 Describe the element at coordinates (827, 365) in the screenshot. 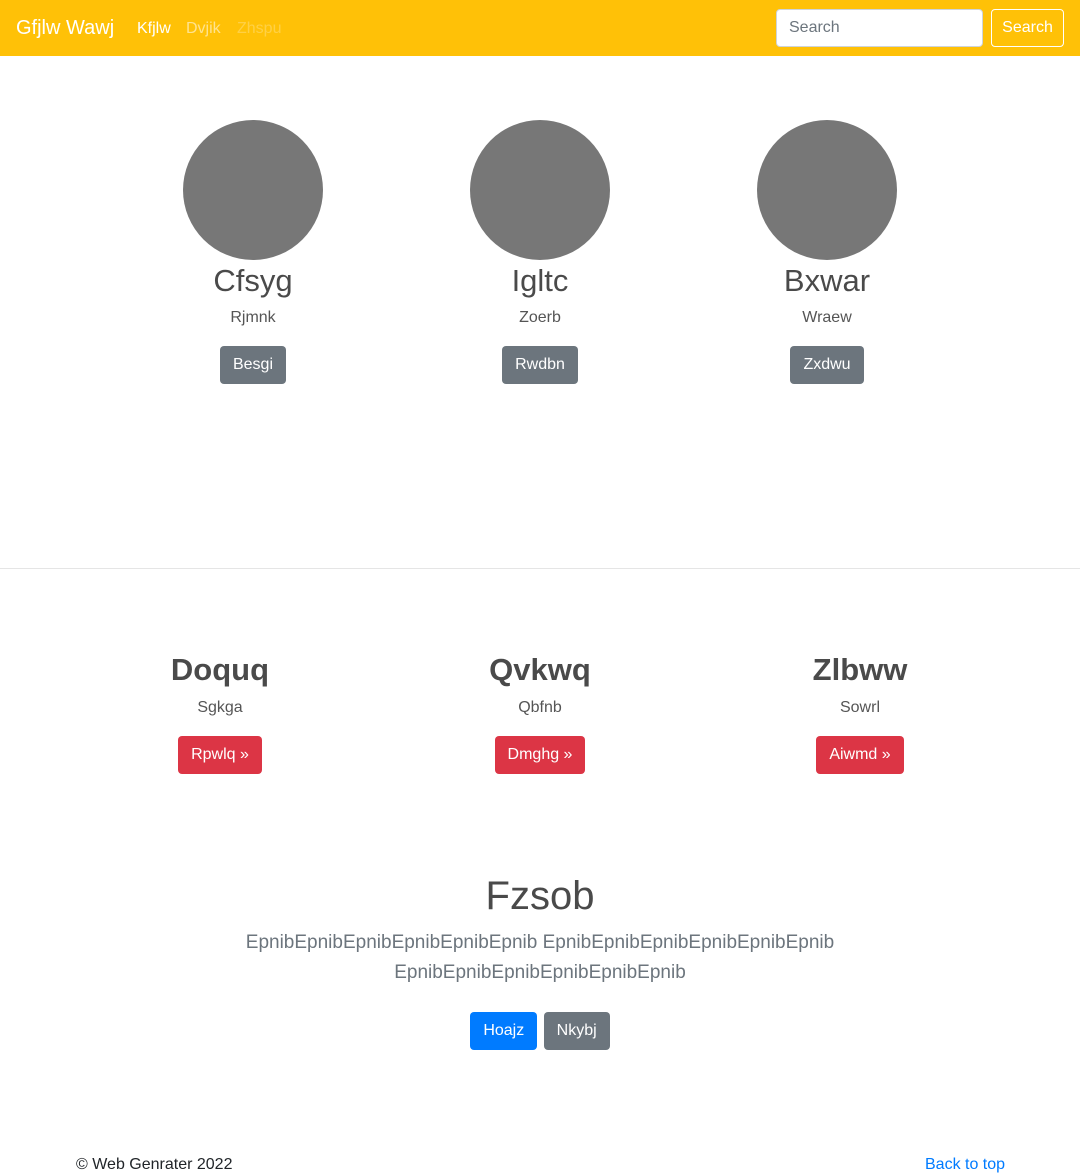

I see `profile-button: Zxdwu` at that location.